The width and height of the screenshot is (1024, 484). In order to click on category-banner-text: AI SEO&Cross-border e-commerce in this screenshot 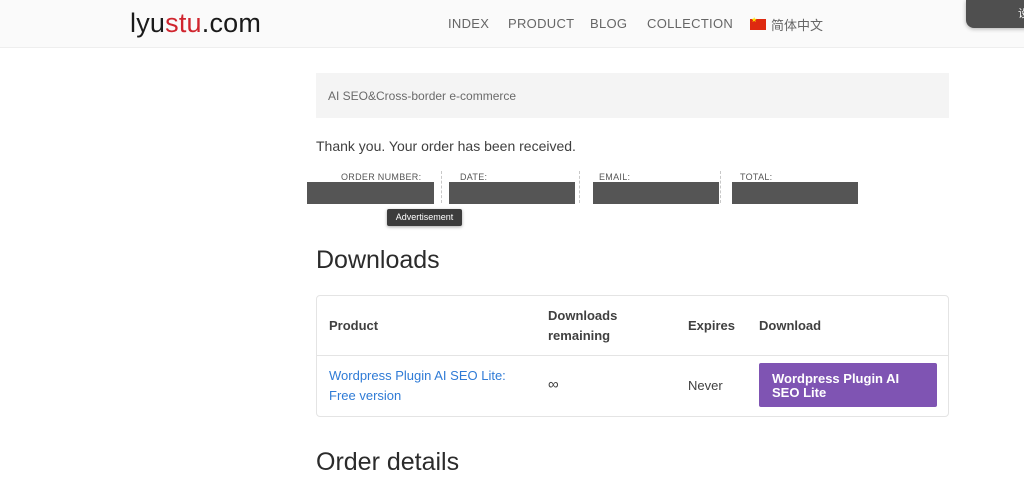, I will do `click(422, 96)`.